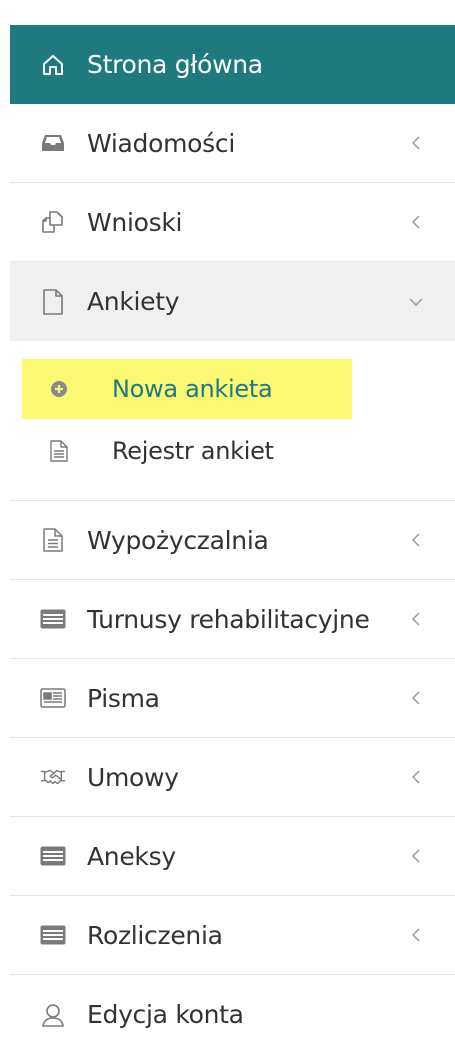  What do you see at coordinates (59, 389) in the screenshot?
I see `plus-circle-icon` at bounding box center [59, 389].